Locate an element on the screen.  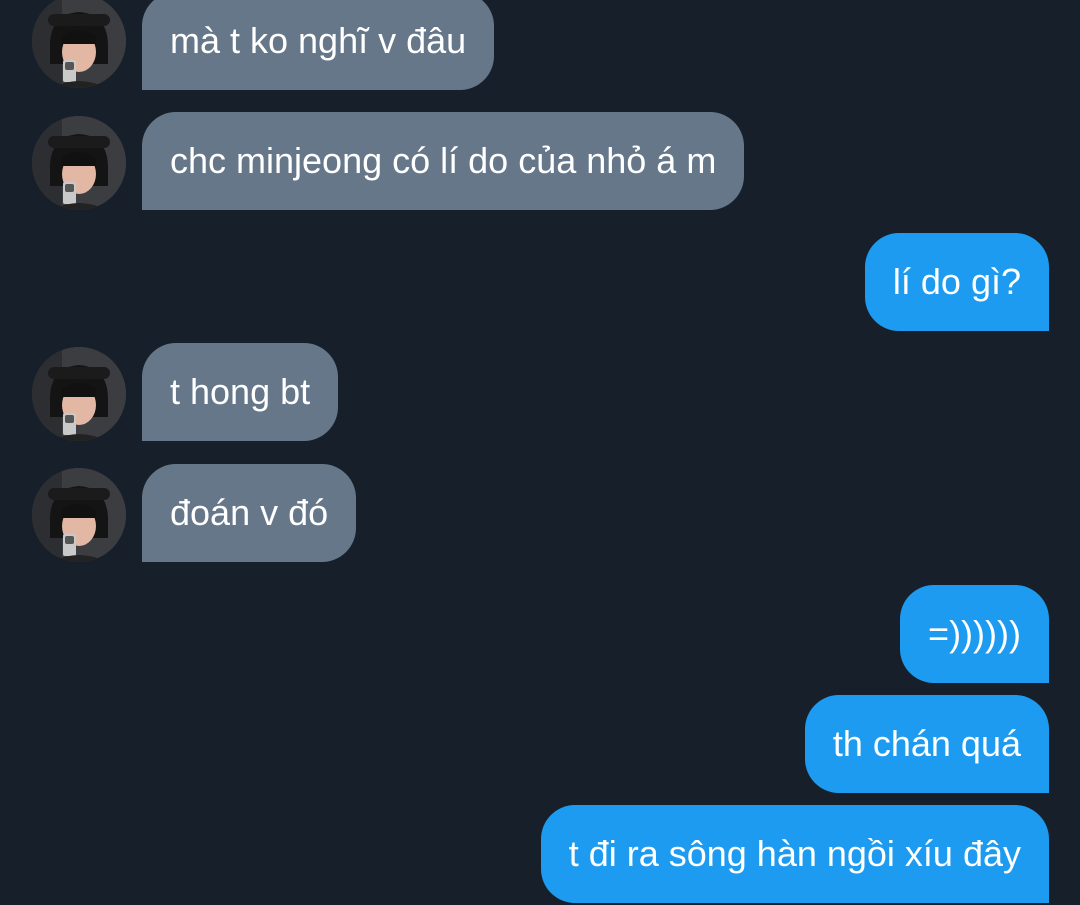
received-message: mà t ko nghĩ v đâu is located at coordinates (318, 45).